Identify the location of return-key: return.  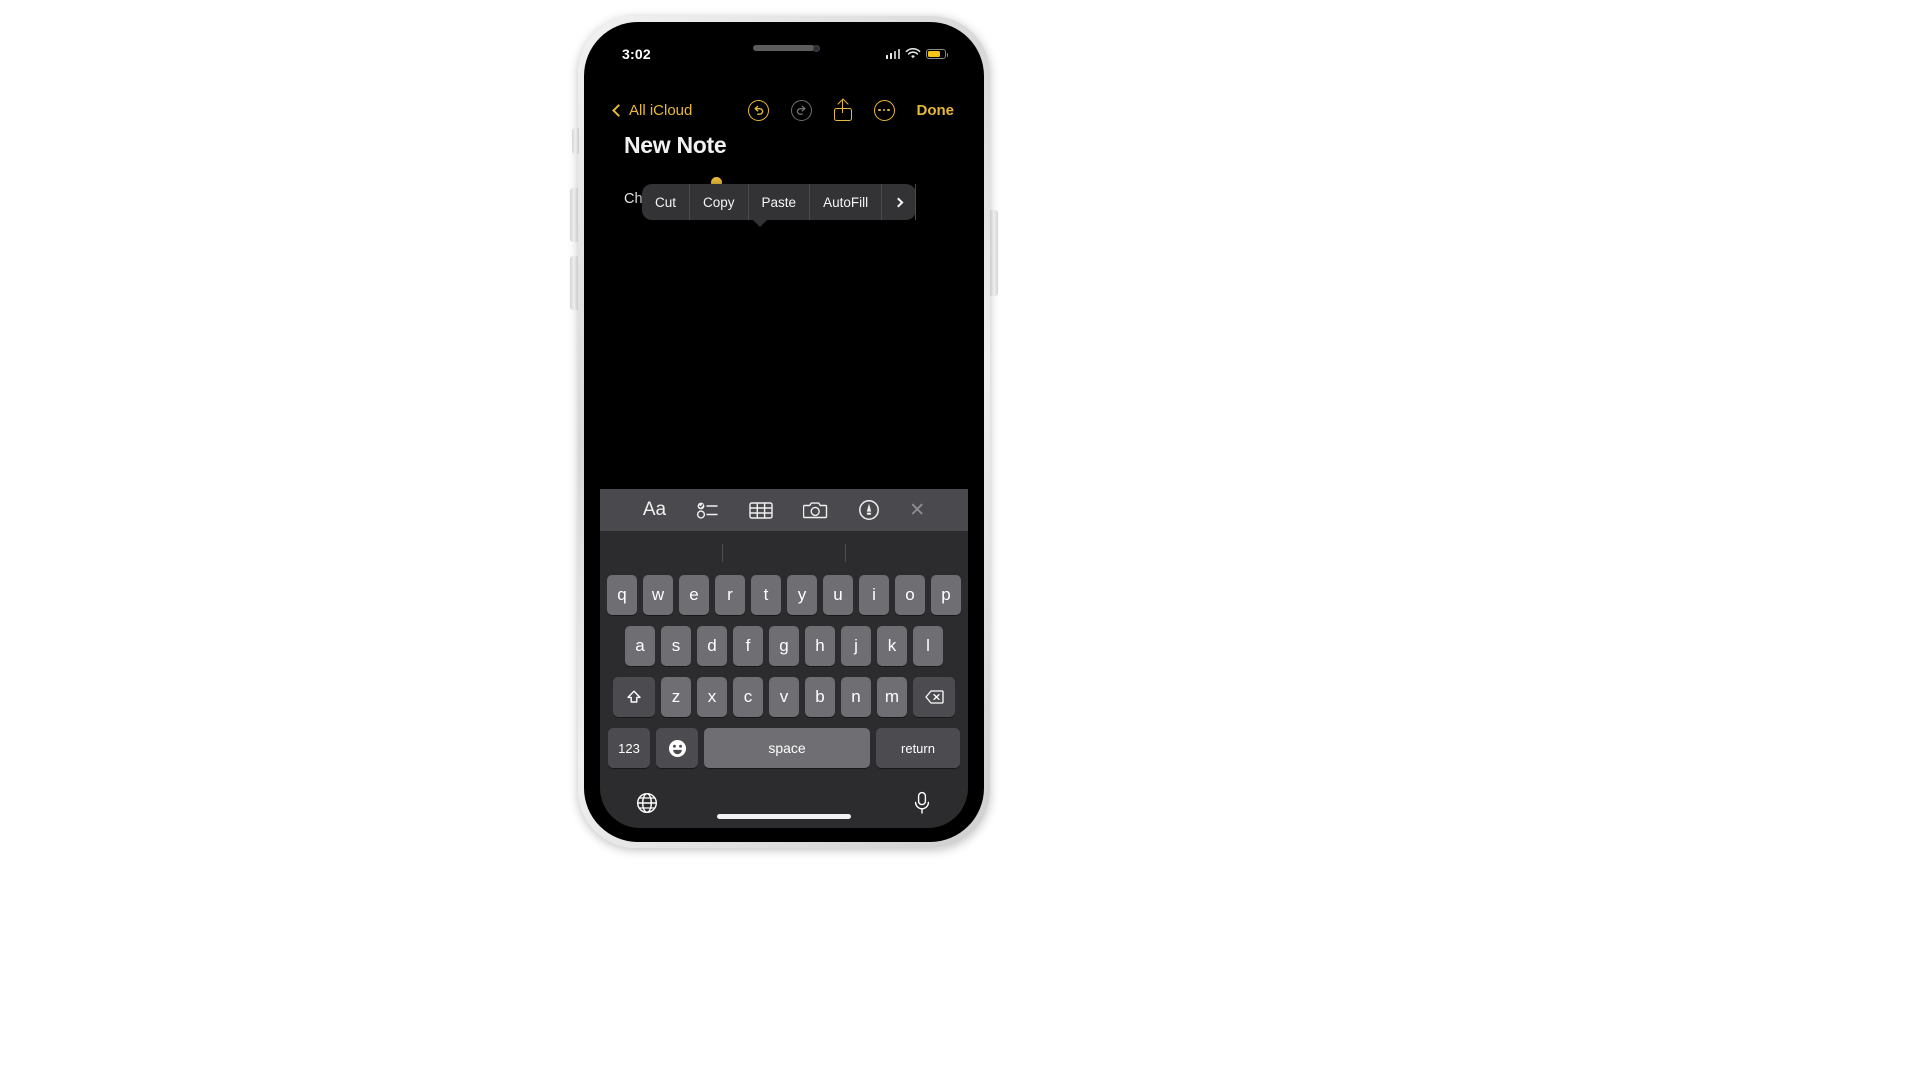
(918, 748).